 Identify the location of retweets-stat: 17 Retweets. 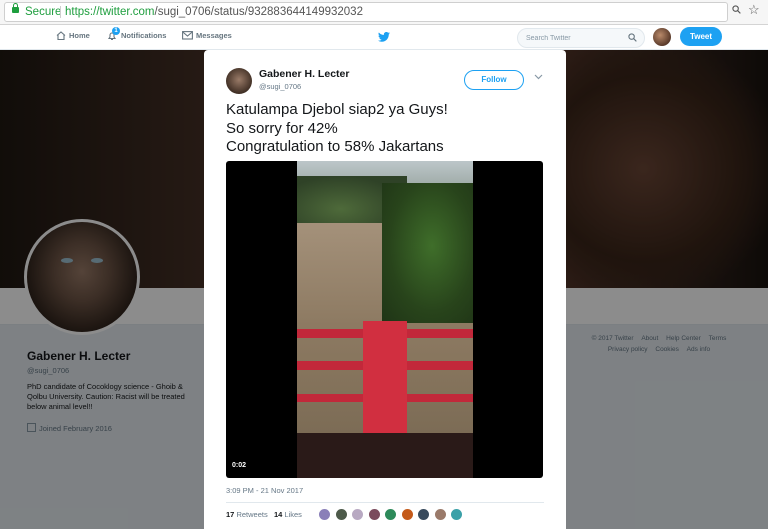
(247, 514).